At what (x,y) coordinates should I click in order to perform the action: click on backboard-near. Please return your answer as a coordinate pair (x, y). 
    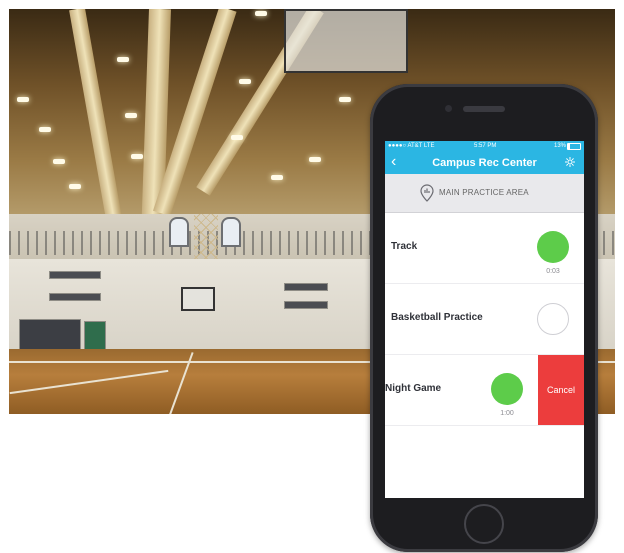
    Looking at the image, I should click on (346, 41).